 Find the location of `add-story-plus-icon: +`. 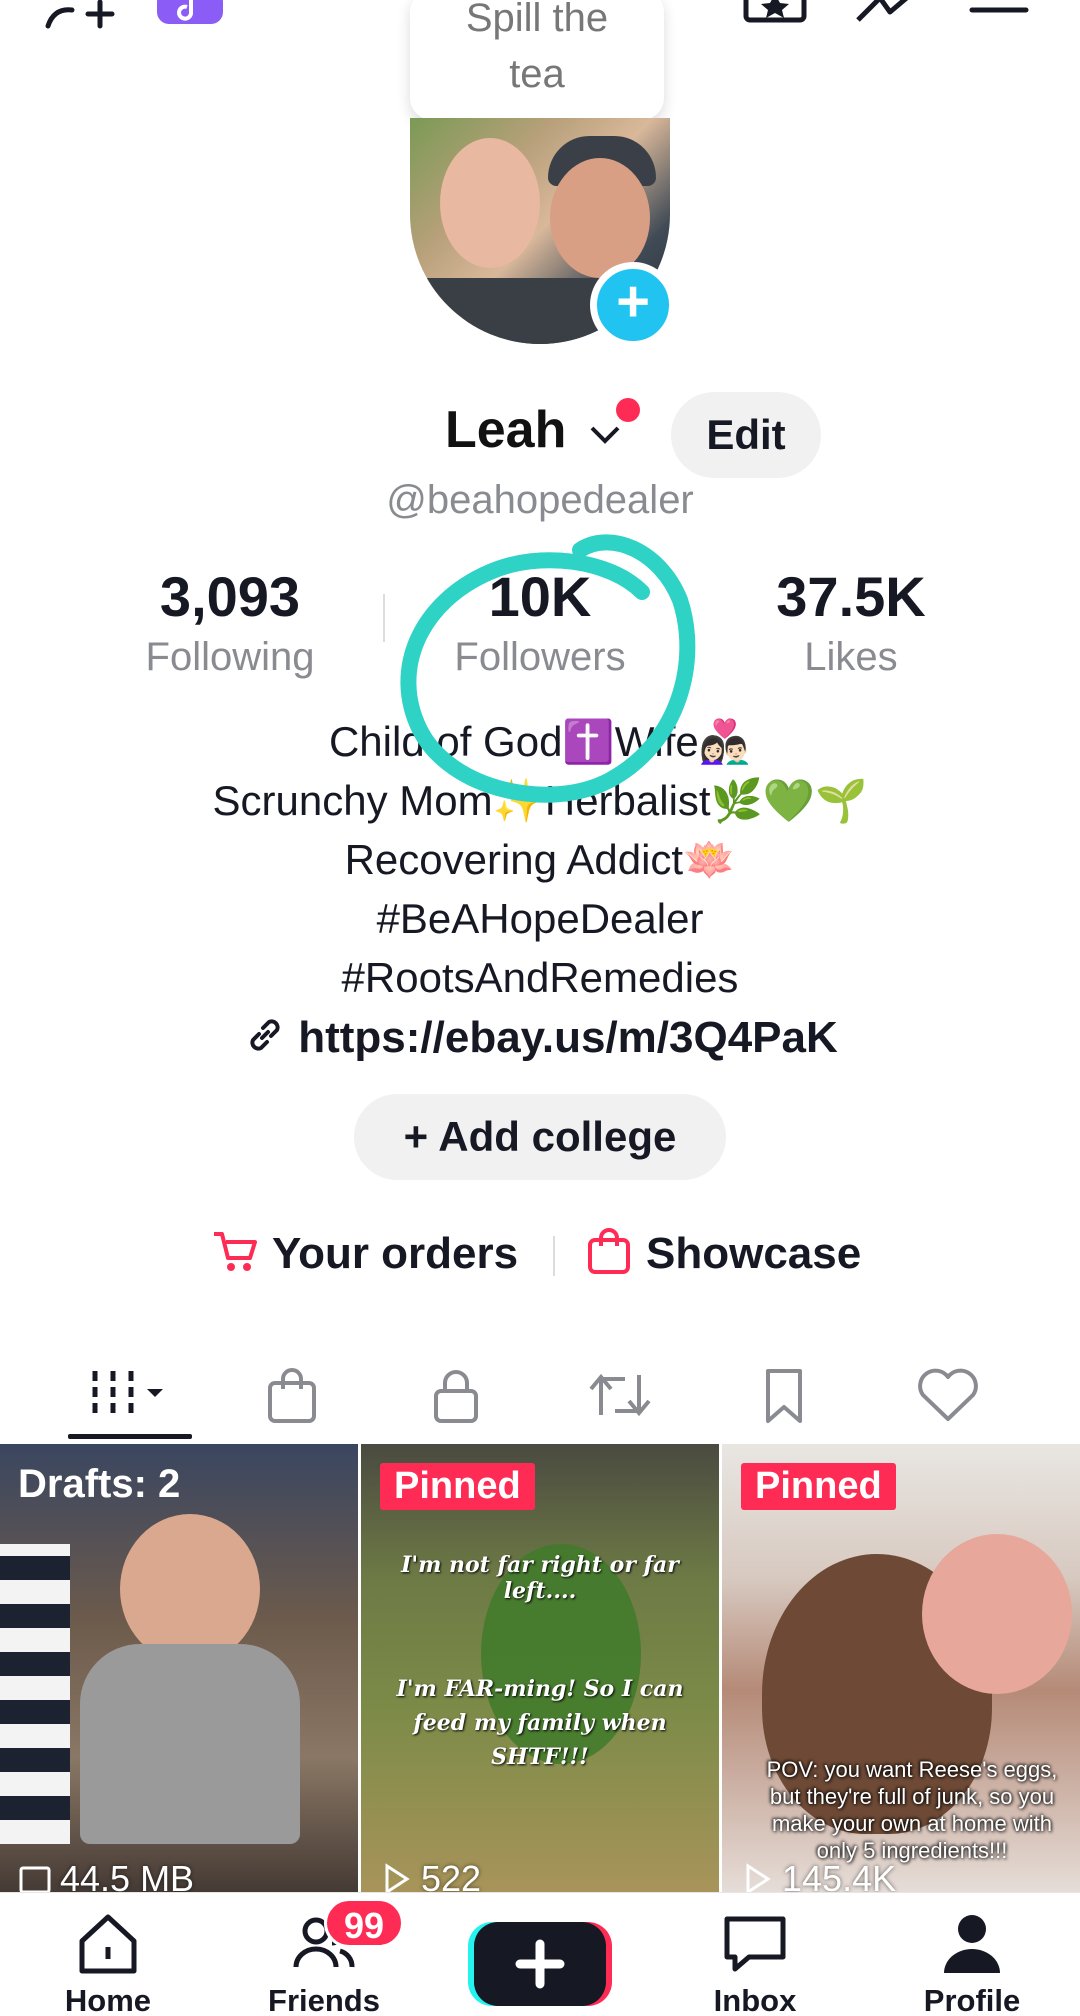

add-story-plus-icon: + is located at coordinates (633, 305).